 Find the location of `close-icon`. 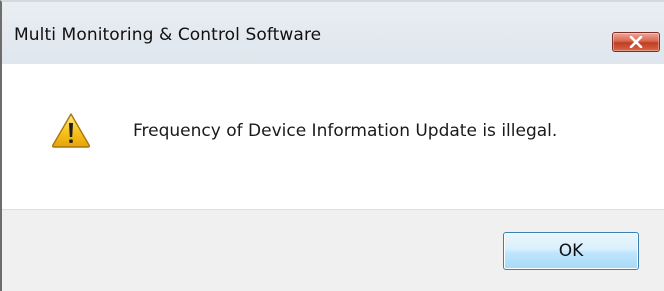

close-icon is located at coordinates (636, 42).